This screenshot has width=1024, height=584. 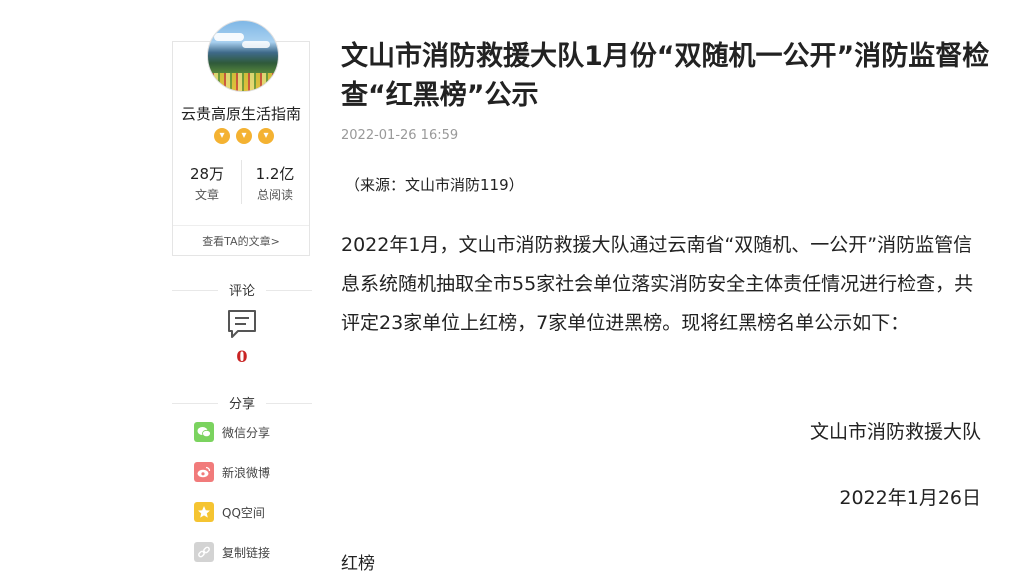 I want to click on article-title: 文山市消防救援大队1月份“双随机一公开”消防监督检查“红黑榜”公示, so click(x=665, y=76).